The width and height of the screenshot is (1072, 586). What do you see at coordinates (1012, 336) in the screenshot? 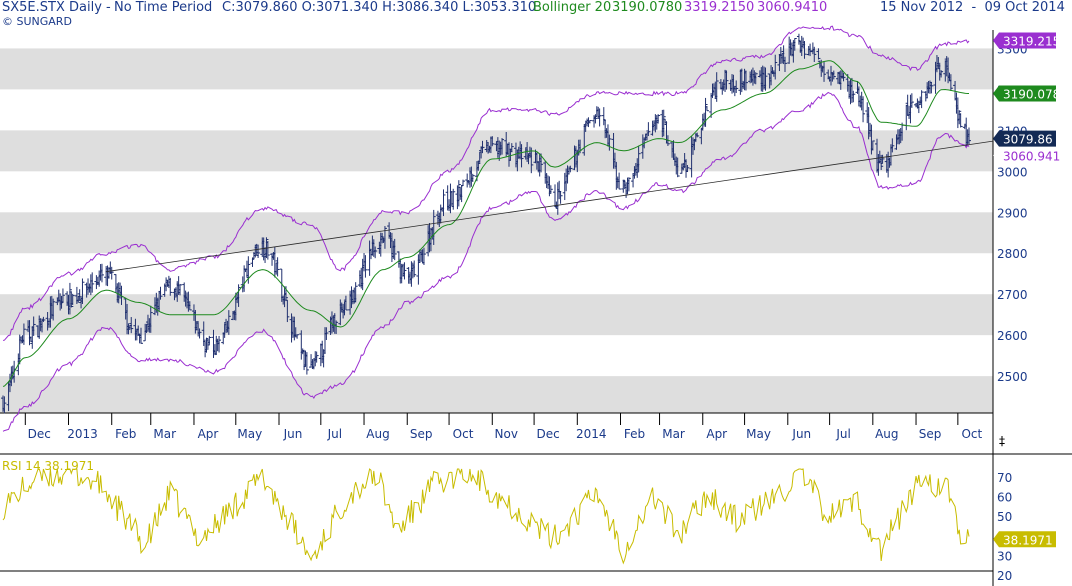
I see `y-tick-label: 2600` at bounding box center [1012, 336].